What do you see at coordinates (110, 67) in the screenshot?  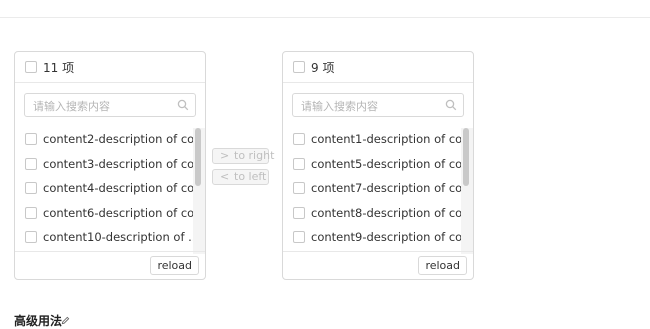 I see `left-panel-header: 11 项` at bounding box center [110, 67].